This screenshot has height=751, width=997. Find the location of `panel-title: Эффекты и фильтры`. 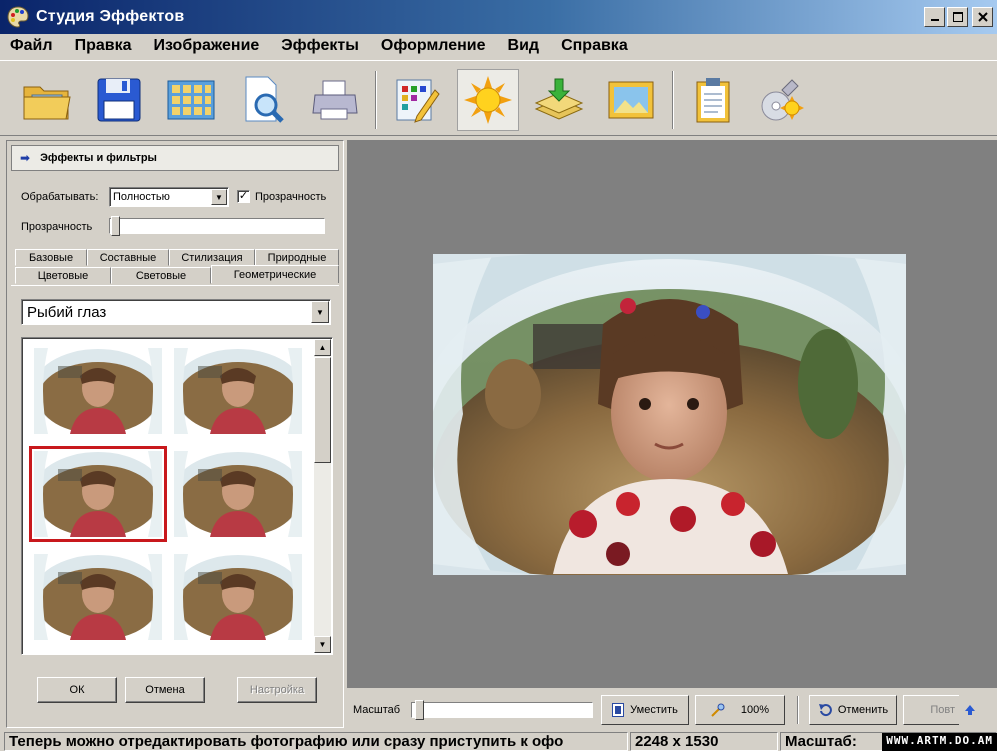

panel-title: Эффекты и фильтры is located at coordinates (98, 158).